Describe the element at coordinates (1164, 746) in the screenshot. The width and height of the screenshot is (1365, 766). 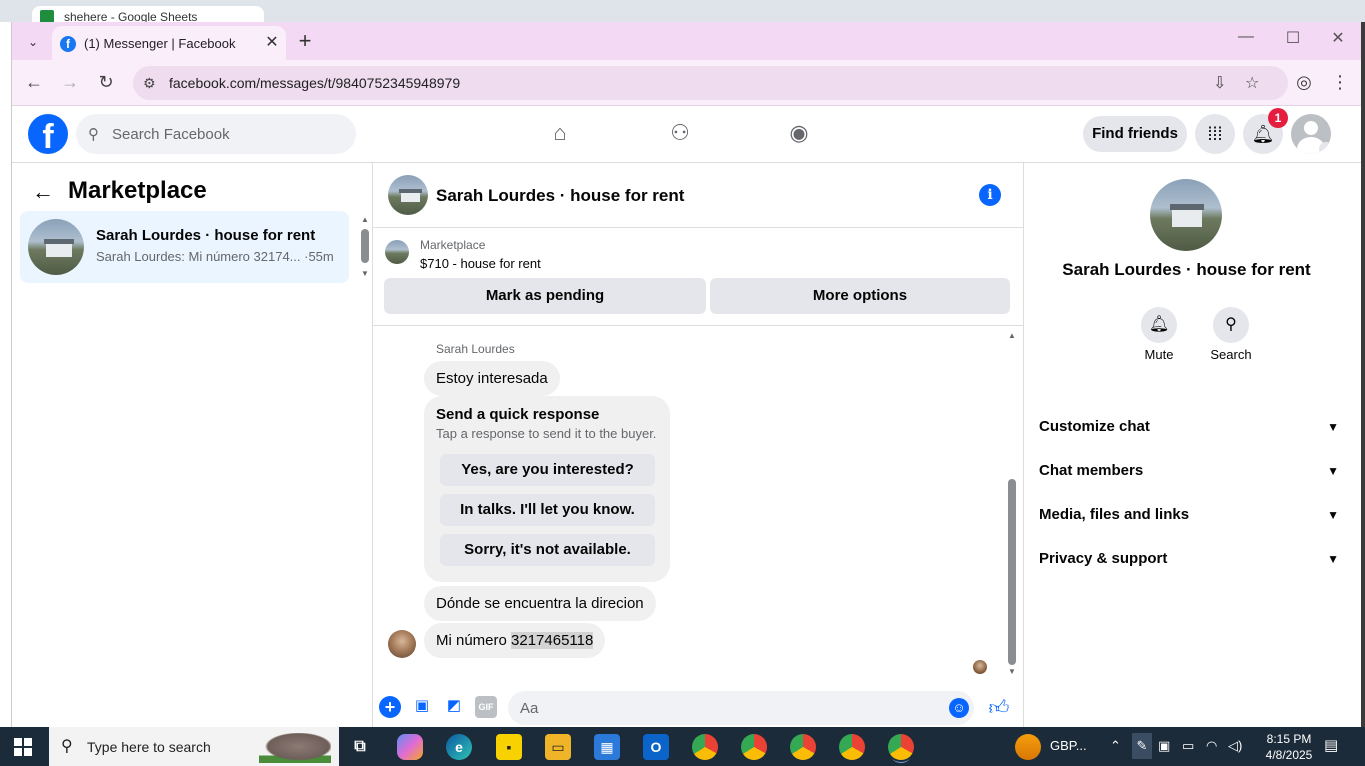
I see `meet-now-icon: ▣` at that location.